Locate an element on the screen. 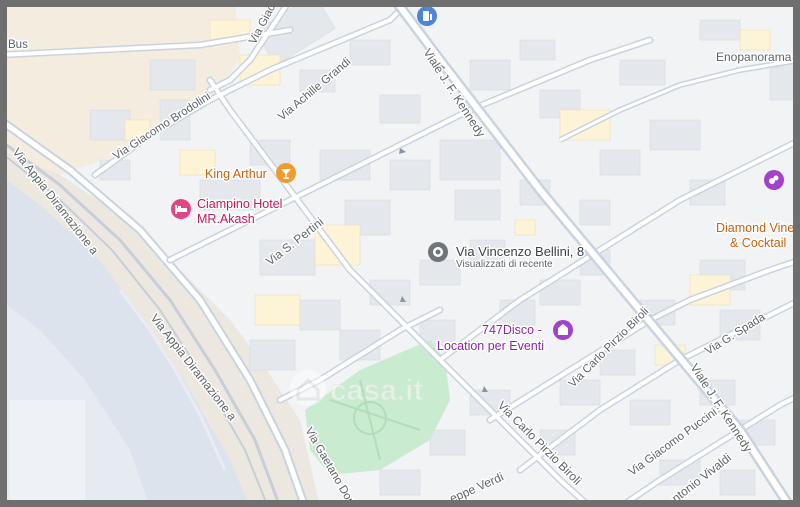 The width and height of the screenshot is (800, 507). nightclub-icon is located at coordinates (563, 330).